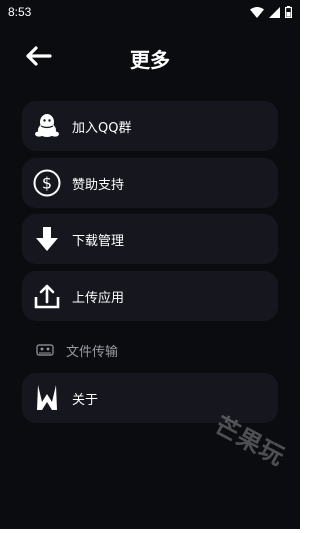  Describe the element at coordinates (98, 185) in the screenshot. I see `menu-item-label: 赞助支持` at that location.